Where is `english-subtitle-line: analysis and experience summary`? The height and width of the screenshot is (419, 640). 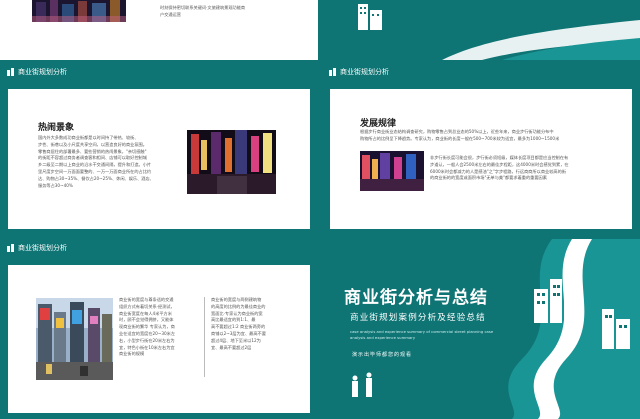 english-subtitle-line: analysis and experience summary is located at coordinates (383, 337).